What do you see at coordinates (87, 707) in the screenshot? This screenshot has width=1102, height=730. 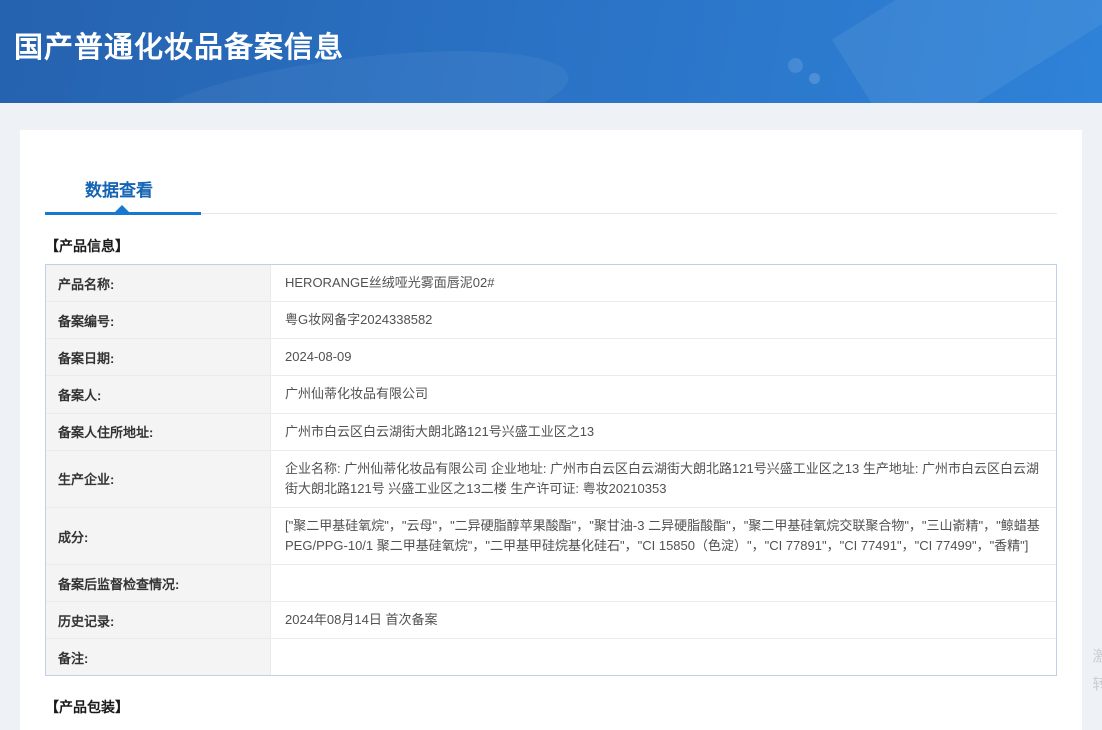 I see `packaging-section-title: 【产品包装】` at bounding box center [87, 707].